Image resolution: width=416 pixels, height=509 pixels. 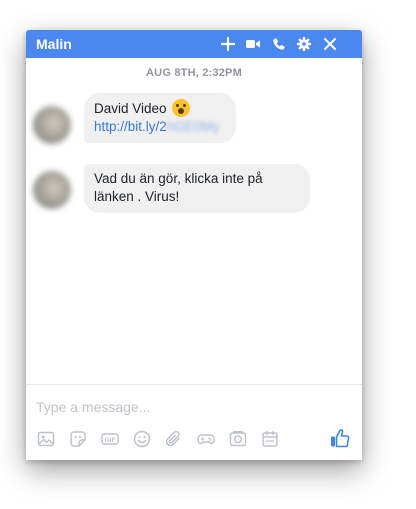 What do you see at coordinates (142, 439) in the screenshot?
I see `emoji-icon` at bounding box center [142, 439].